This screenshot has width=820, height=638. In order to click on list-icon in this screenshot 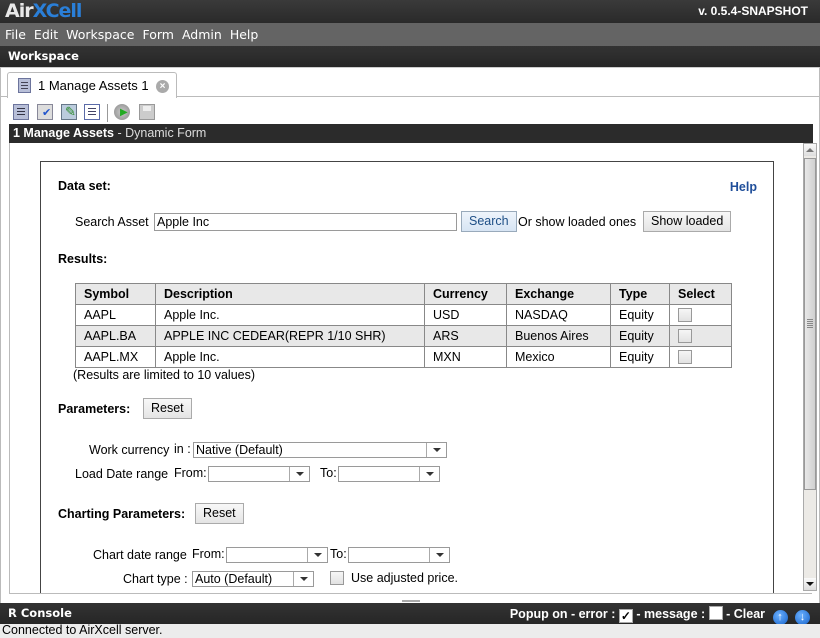, I will do `click(21, 112)`.